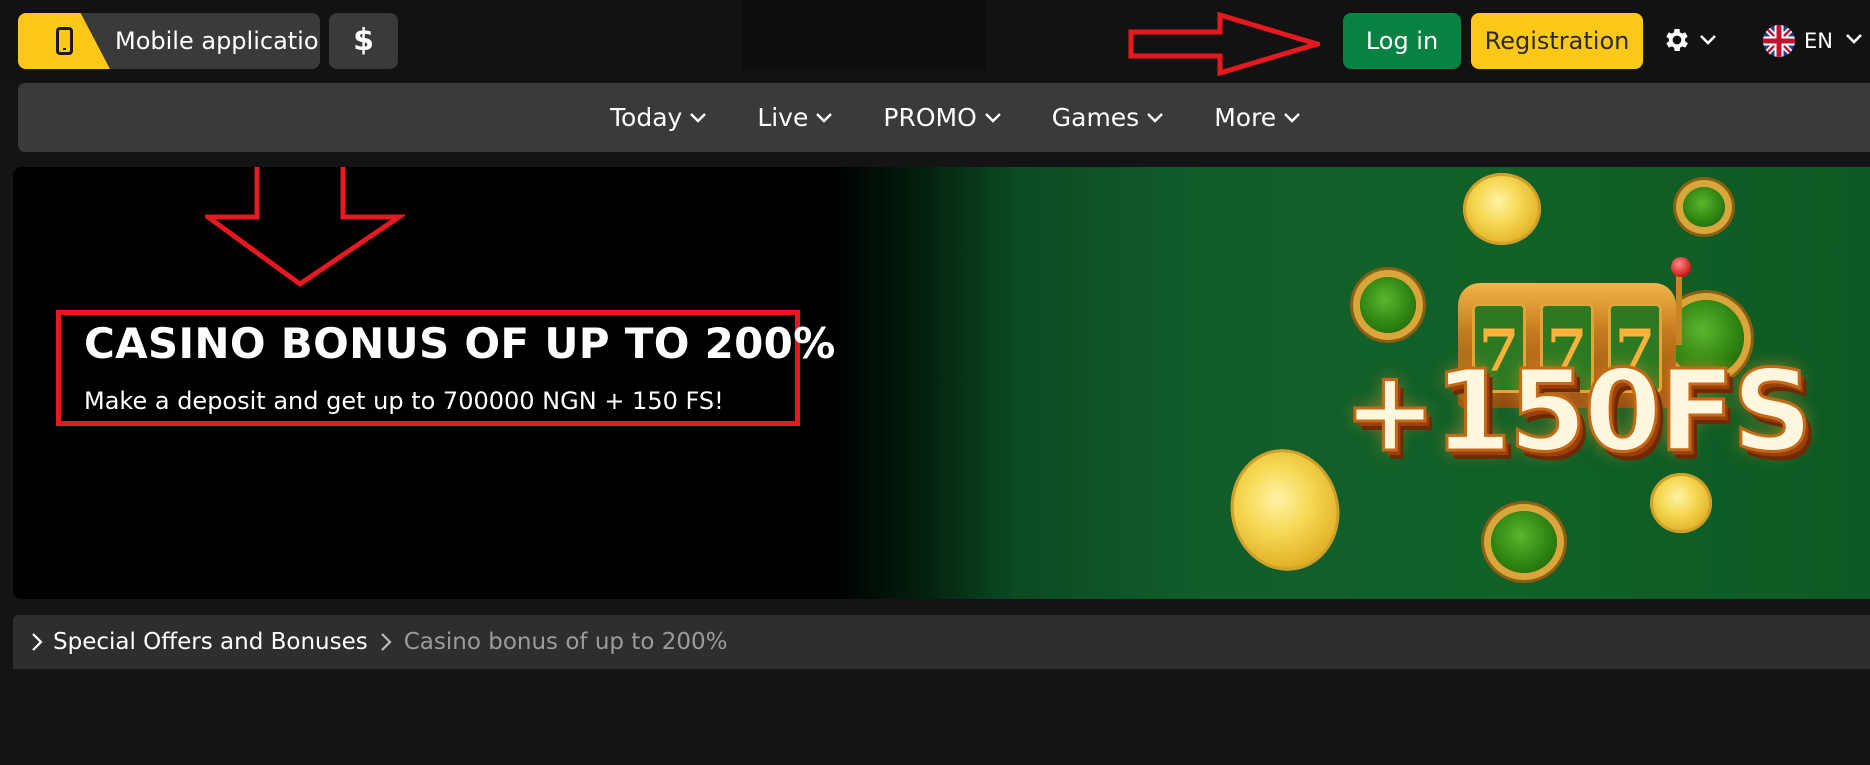 The width and height of the screenshot is (1870, 765). What do you see at coordinates (1245, 117) in the screenshot?
I see `nav-item-label: More` at bounding box center [1245, 117].